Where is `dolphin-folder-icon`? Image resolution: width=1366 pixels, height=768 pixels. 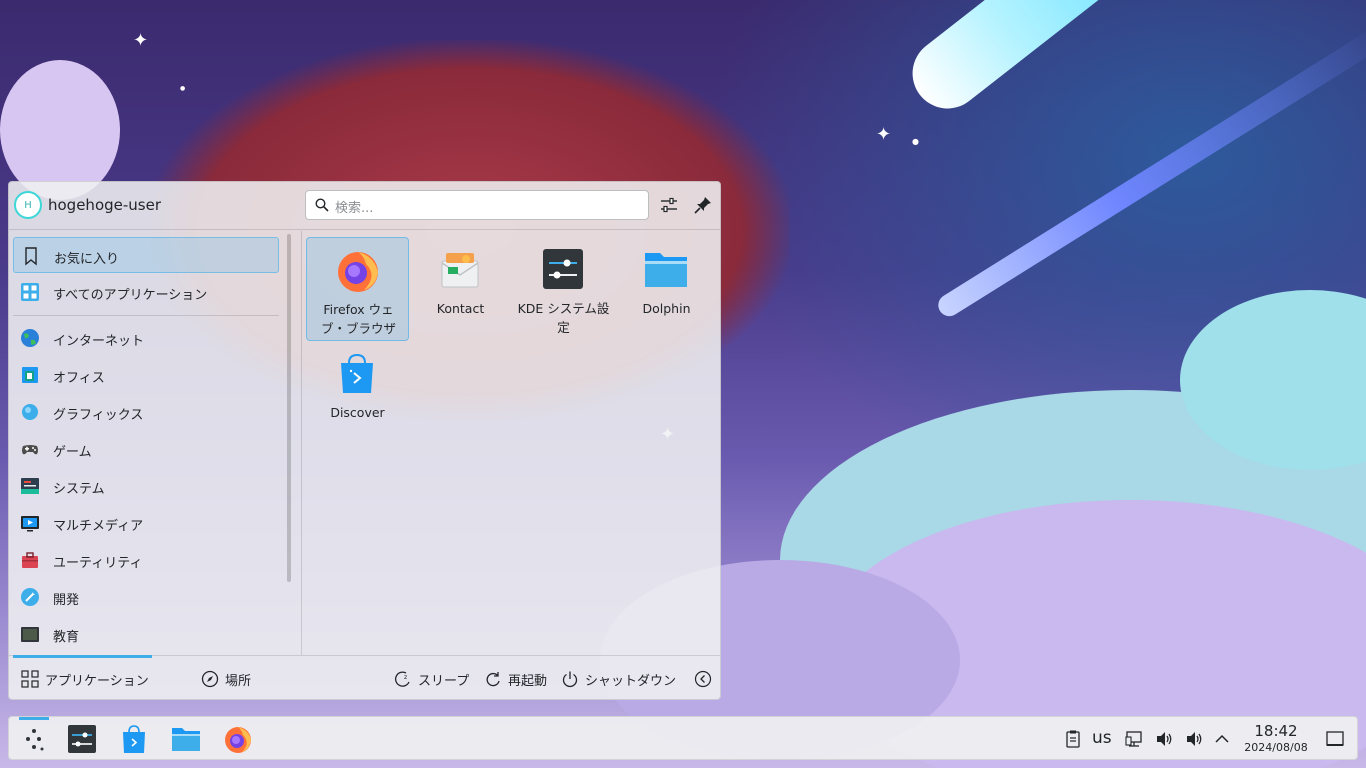
dolphin-folder-icon is located at coordinates (666, 270).